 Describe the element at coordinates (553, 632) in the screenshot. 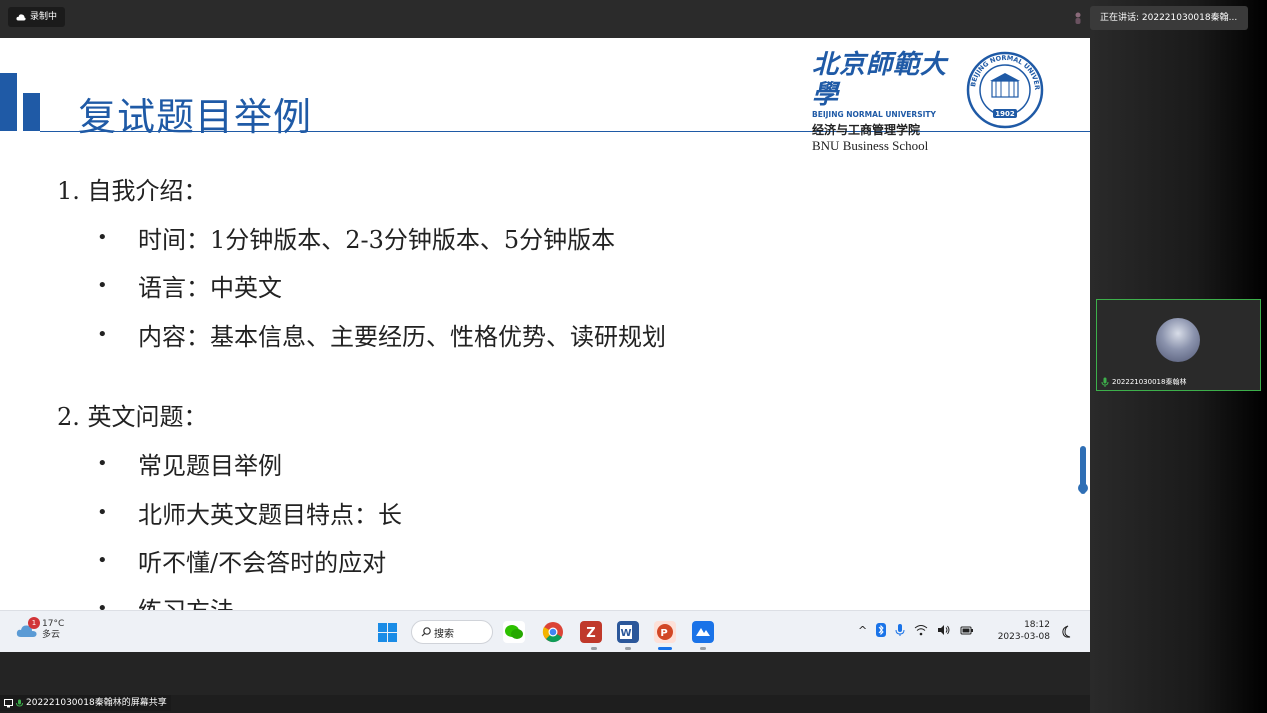

I see `chrome-icon` at that location.